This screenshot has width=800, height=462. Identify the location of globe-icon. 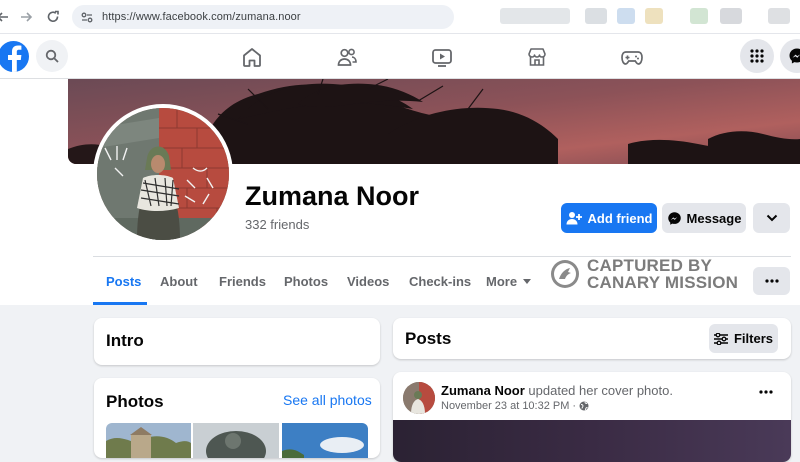
(584, 406).